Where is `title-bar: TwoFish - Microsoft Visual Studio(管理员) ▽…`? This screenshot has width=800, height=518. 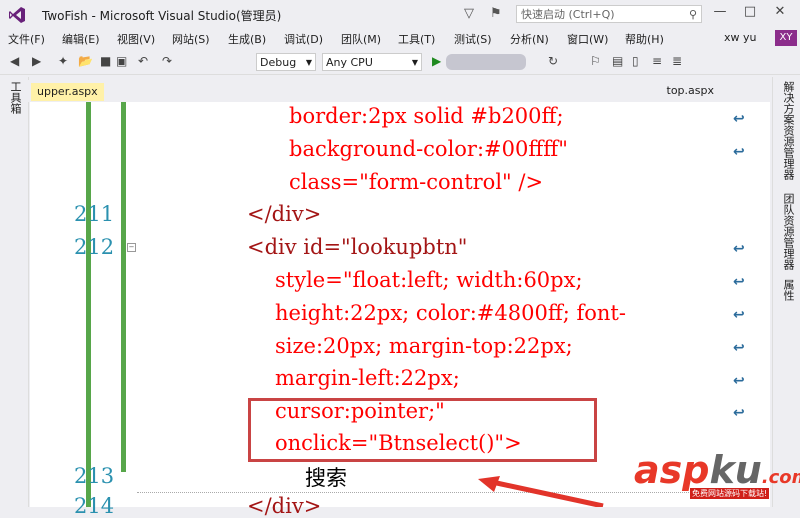 title-bar: TwoFish - Microsoft Visual Studio(管理员) ▽… is located at coordinates (400, 15).